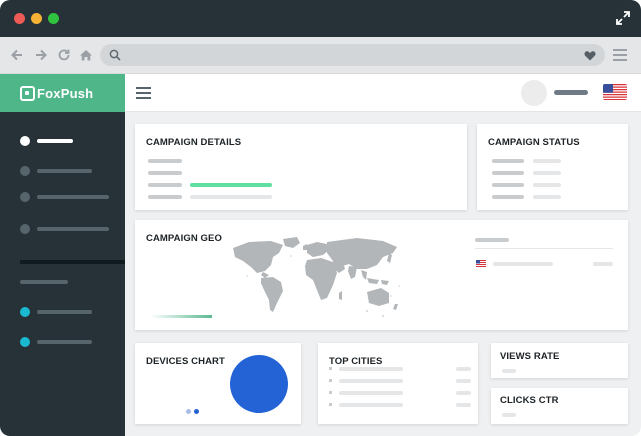  I want to click on top-cities-card: TOP CITIES, so click(398, 383).